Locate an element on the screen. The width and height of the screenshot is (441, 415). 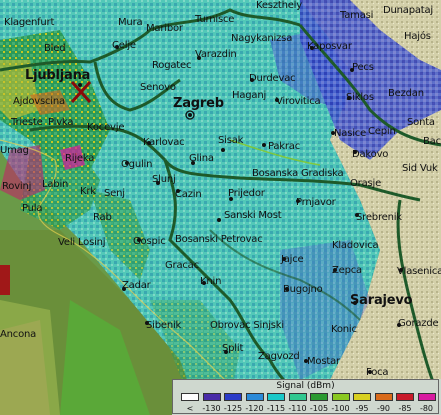
legend-label-11: -80 is located at coordinates (426, 408).